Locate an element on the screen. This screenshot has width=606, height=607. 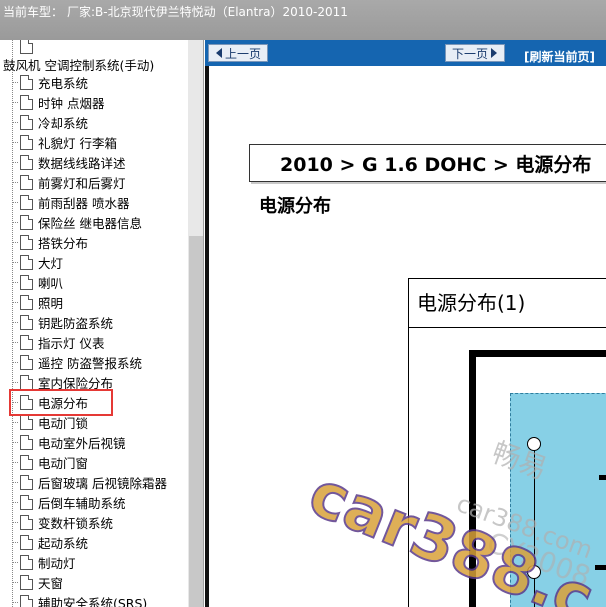
tree-item-label: 指示灯 仪表 is located at coordinates (71, 343).